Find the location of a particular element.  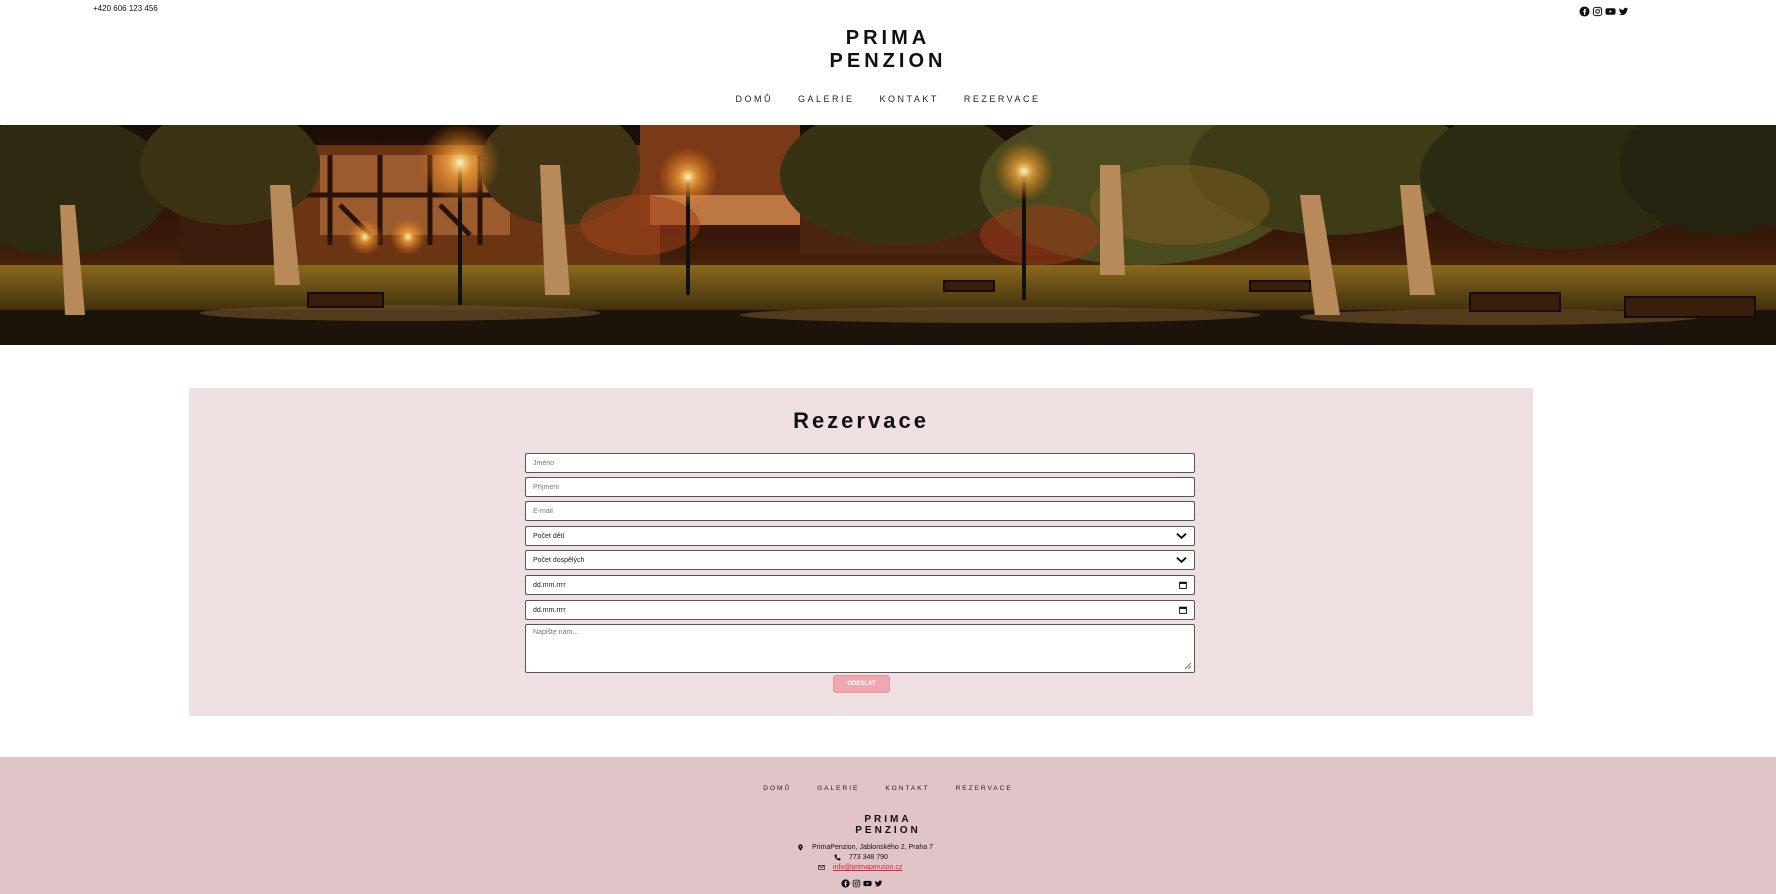

children-count-value: Počet dětí is located at coordinates (549, 536).